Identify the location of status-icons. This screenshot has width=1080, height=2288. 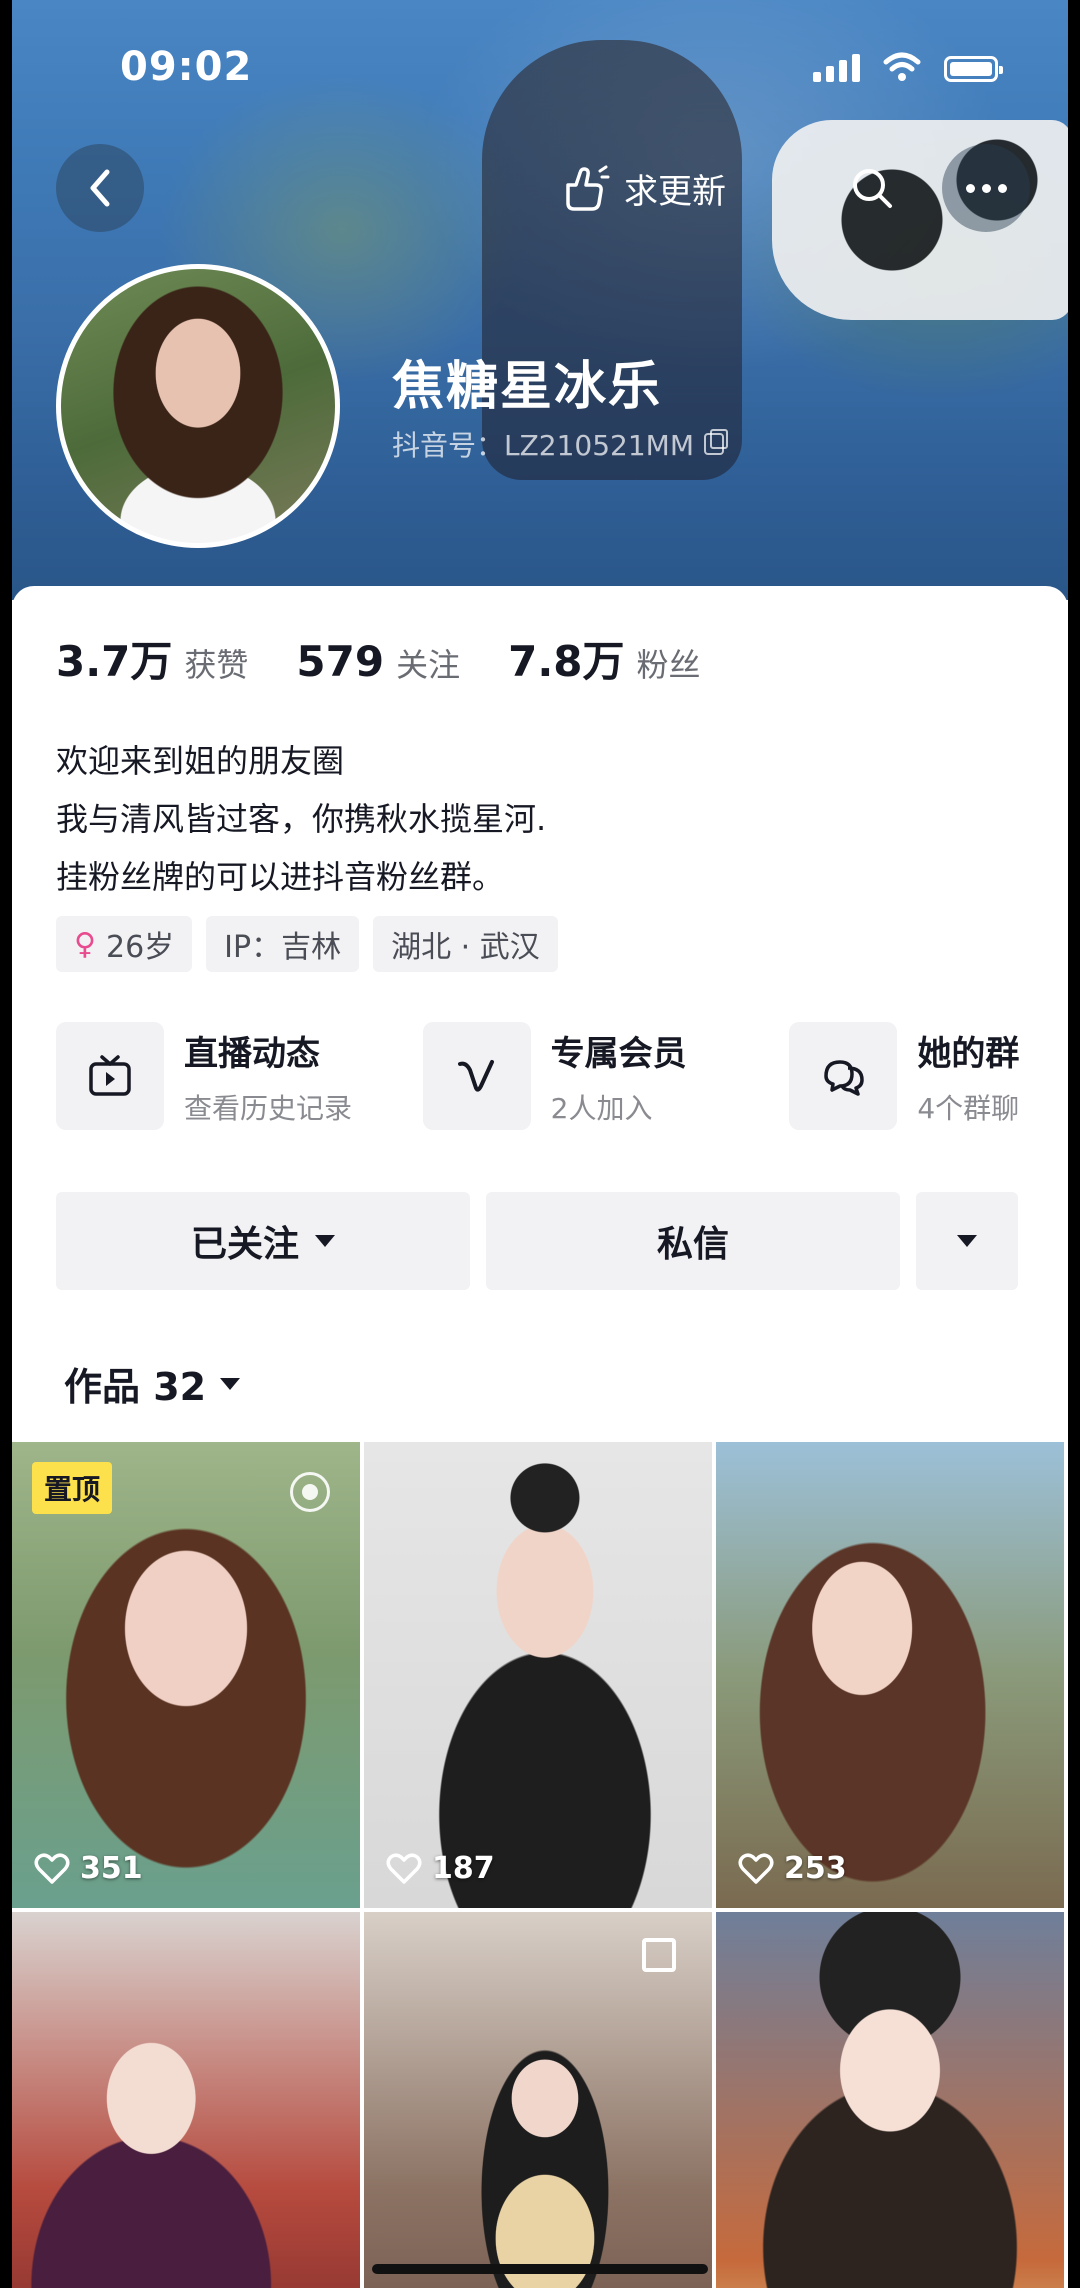
(908, 67).